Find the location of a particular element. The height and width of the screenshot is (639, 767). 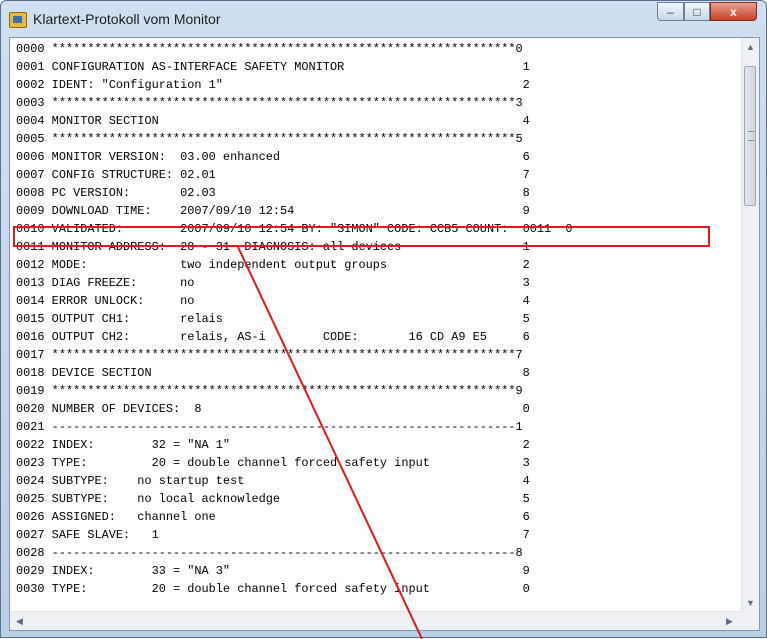

protocol-line: 0007 CONFIG STRUCTURE: 02.01 7 is located at coordinates (273, 175).